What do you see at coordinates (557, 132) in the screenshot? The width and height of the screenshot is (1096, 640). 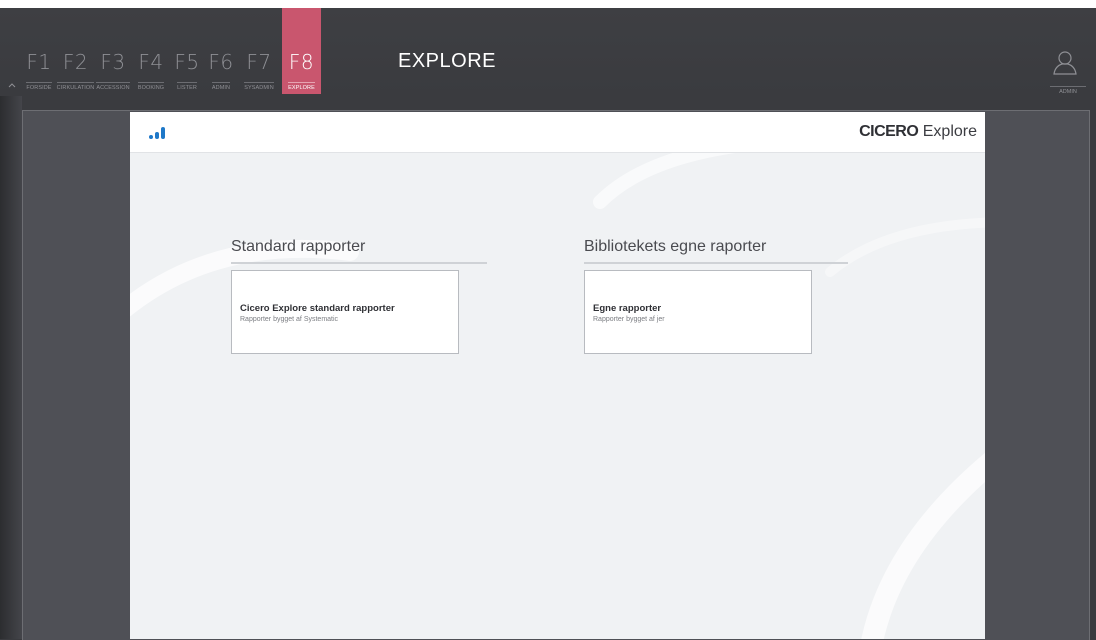 I see `panel-header: CICERO Explore` at bounding box center [557, 132].